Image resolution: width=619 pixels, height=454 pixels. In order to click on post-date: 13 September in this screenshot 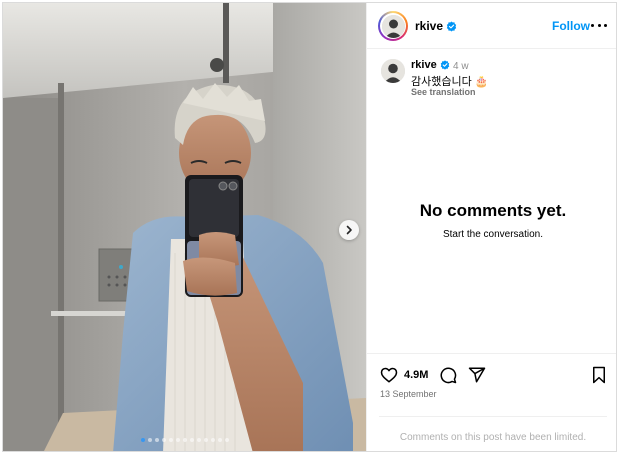, I will do `click(408, 394)`.